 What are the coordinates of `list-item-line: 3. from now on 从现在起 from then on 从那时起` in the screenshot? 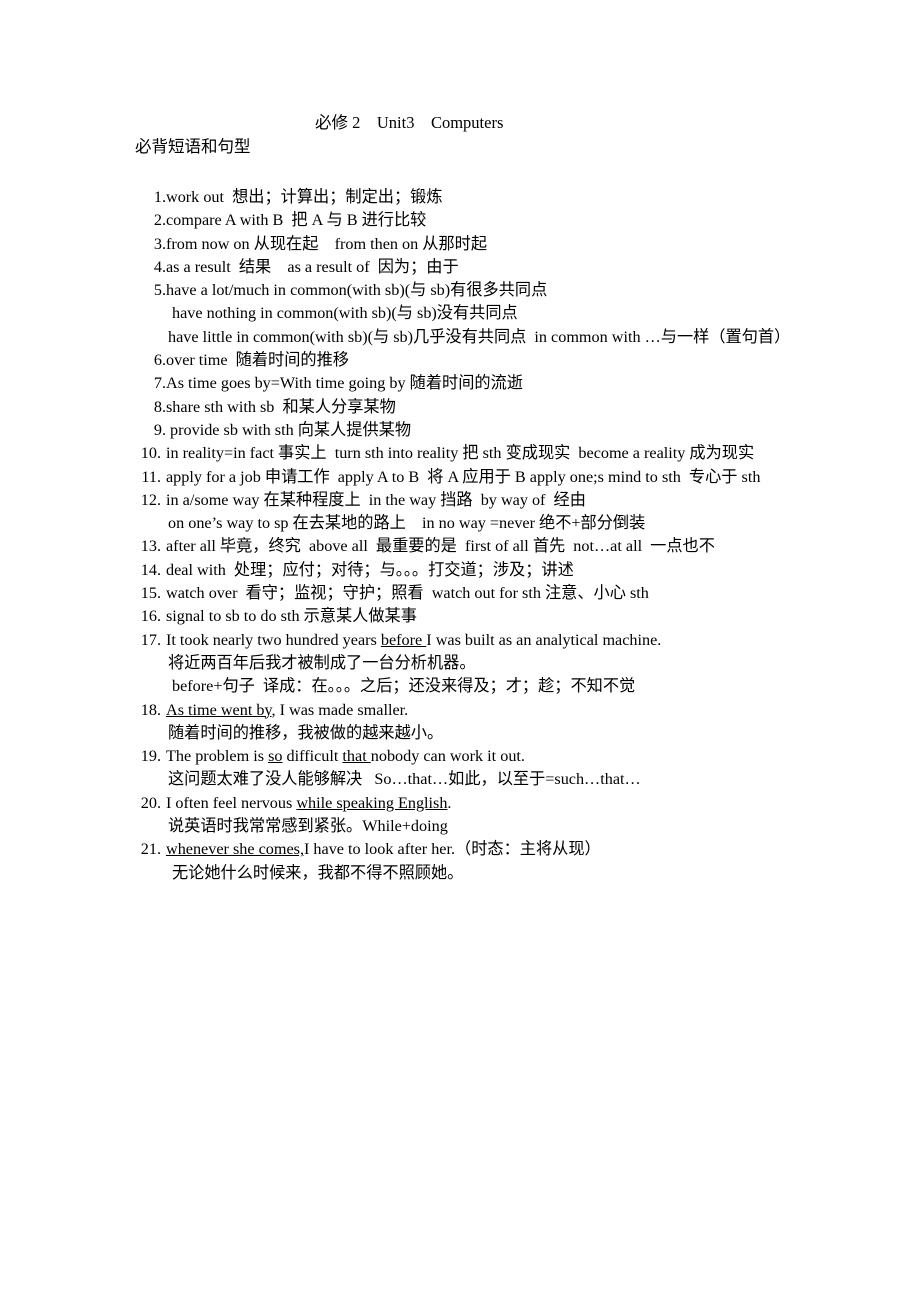 It's located at (460, 244).